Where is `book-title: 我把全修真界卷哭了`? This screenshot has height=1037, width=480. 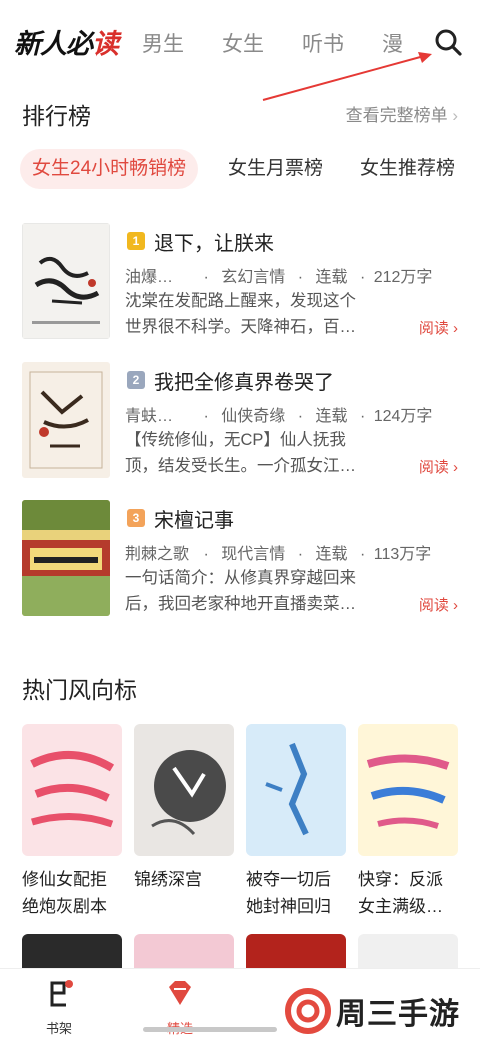
book-title: 我把全修真界卷哭了 is located at coordinates (244, 380).